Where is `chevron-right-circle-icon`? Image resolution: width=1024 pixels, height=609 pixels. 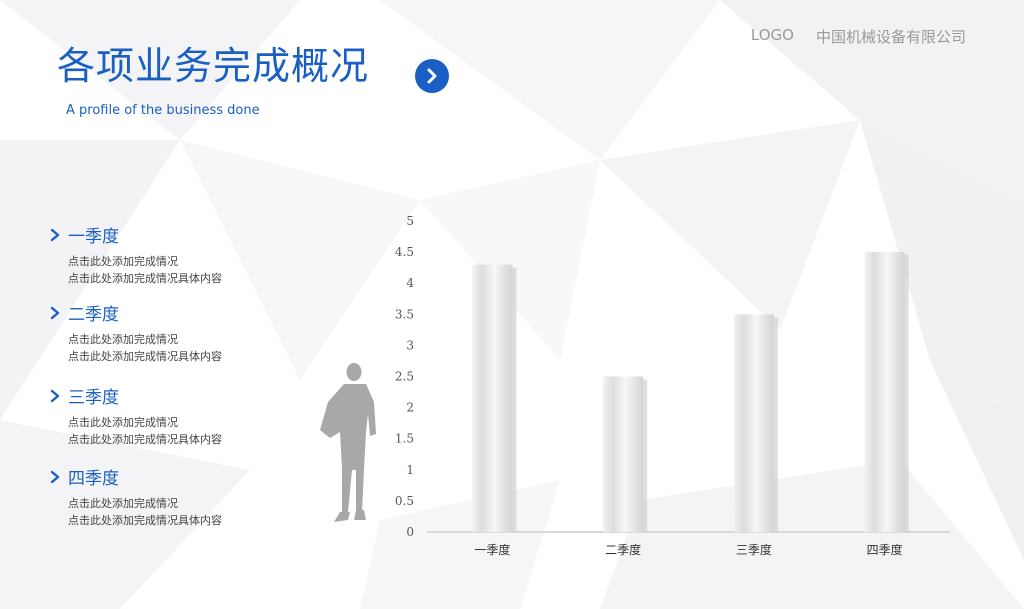
chevron-right-circle-icon is located at coordinates (432, 76).